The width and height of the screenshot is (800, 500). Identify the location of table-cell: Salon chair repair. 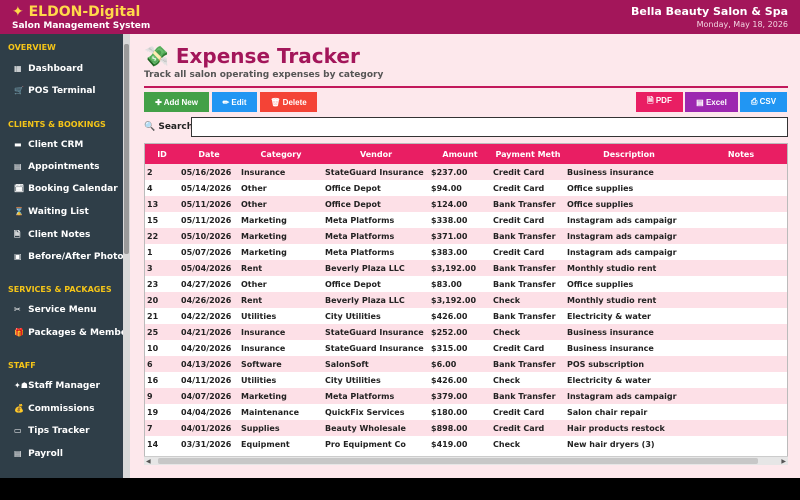
(607, 412).